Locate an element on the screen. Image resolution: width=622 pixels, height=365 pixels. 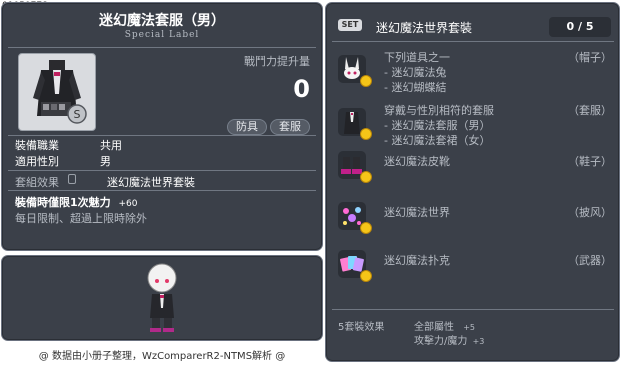
weapon-slot-label: （武器） is located at coordinates (590, 260).